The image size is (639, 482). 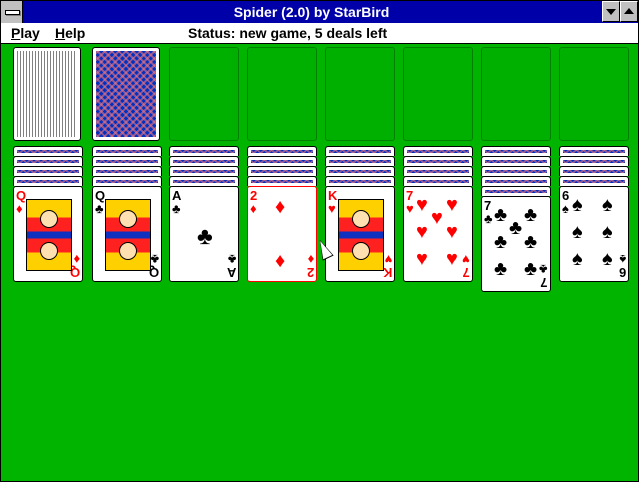 What do you see at coordinates (516, 244) in the screenshot?
I see `tableau-card: 7 ♣ 7 ♣ ♣ ♣ ♣ ♣ ♣ ♣ ♣` at bounding box center [516, 244].